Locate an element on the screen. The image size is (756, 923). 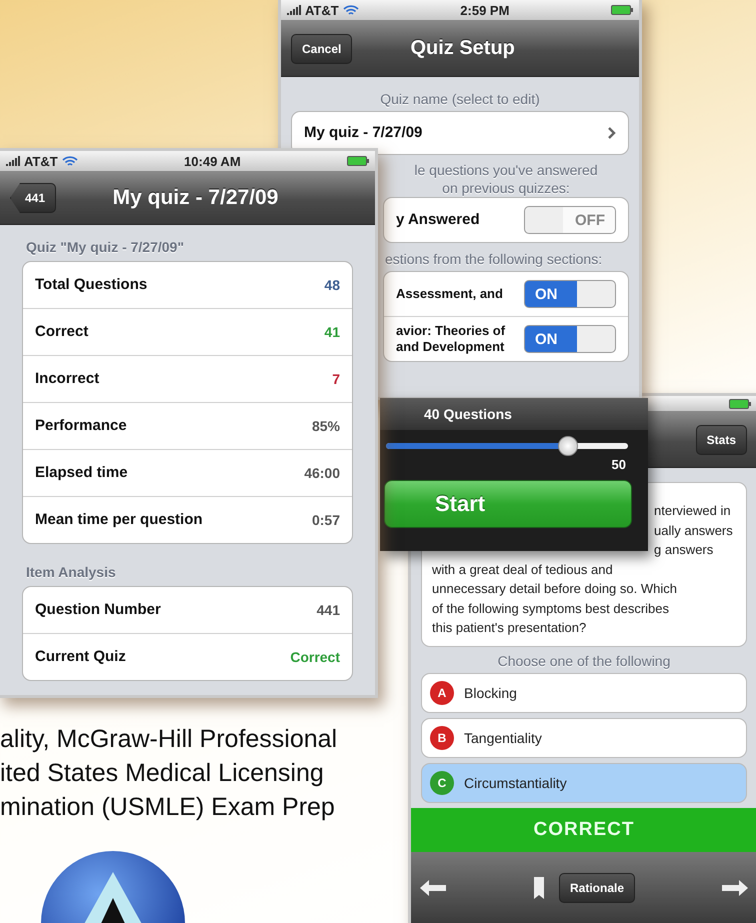
stat-value: 0:57 is located at coordinates (326, 520).